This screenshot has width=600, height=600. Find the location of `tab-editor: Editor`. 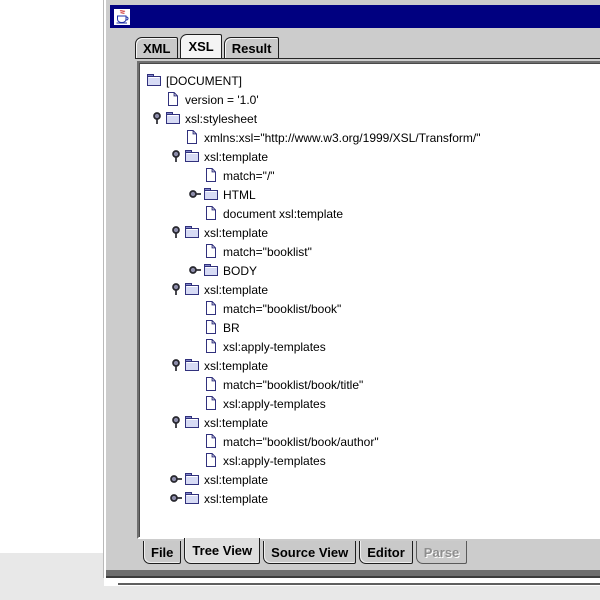

tab-editor: Editor is located at coordinates (386, 552).